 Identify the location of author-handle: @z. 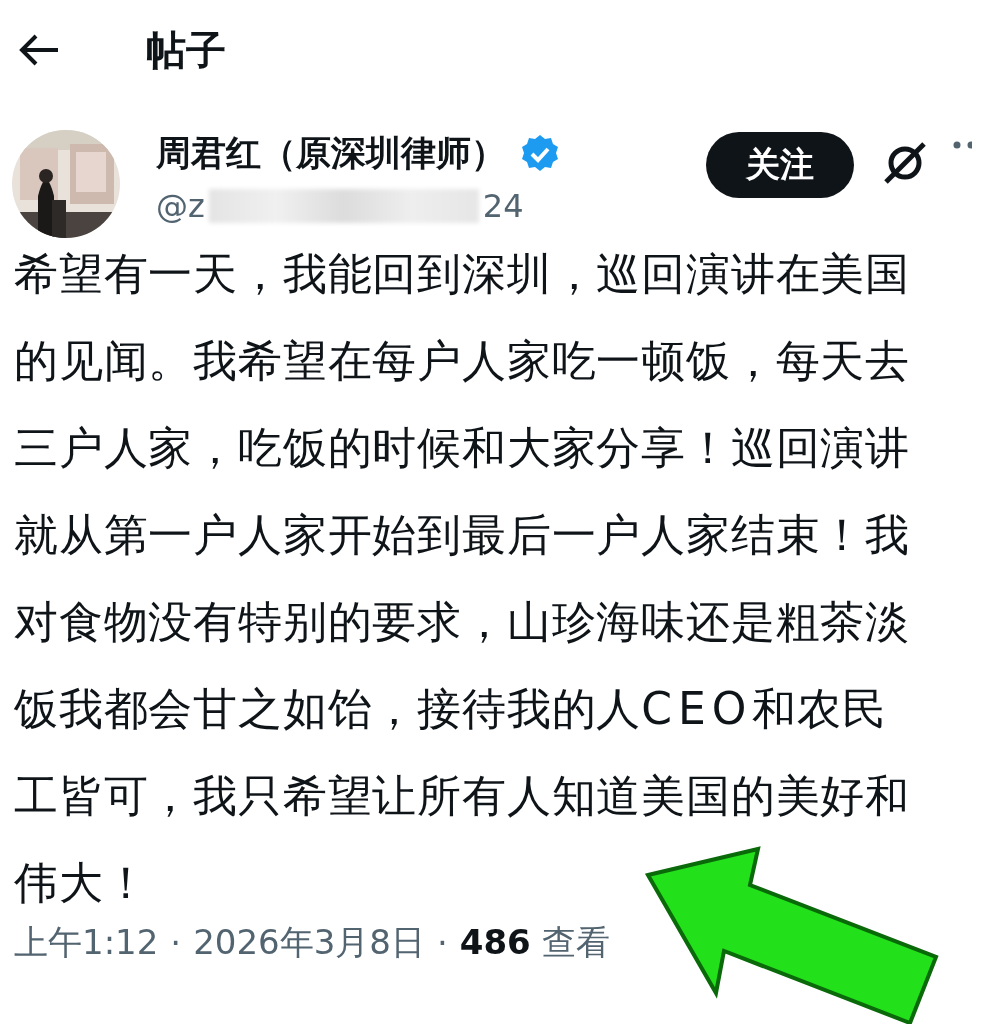
(180, 206).